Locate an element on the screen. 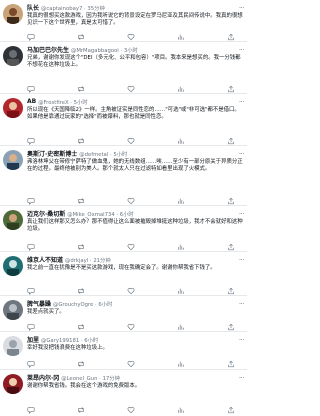  reply-tweet: 脾气暴躁 @GrouchyOgre · 6小时 ··· 我差点就买了。 is located at coordinates (123, 314).